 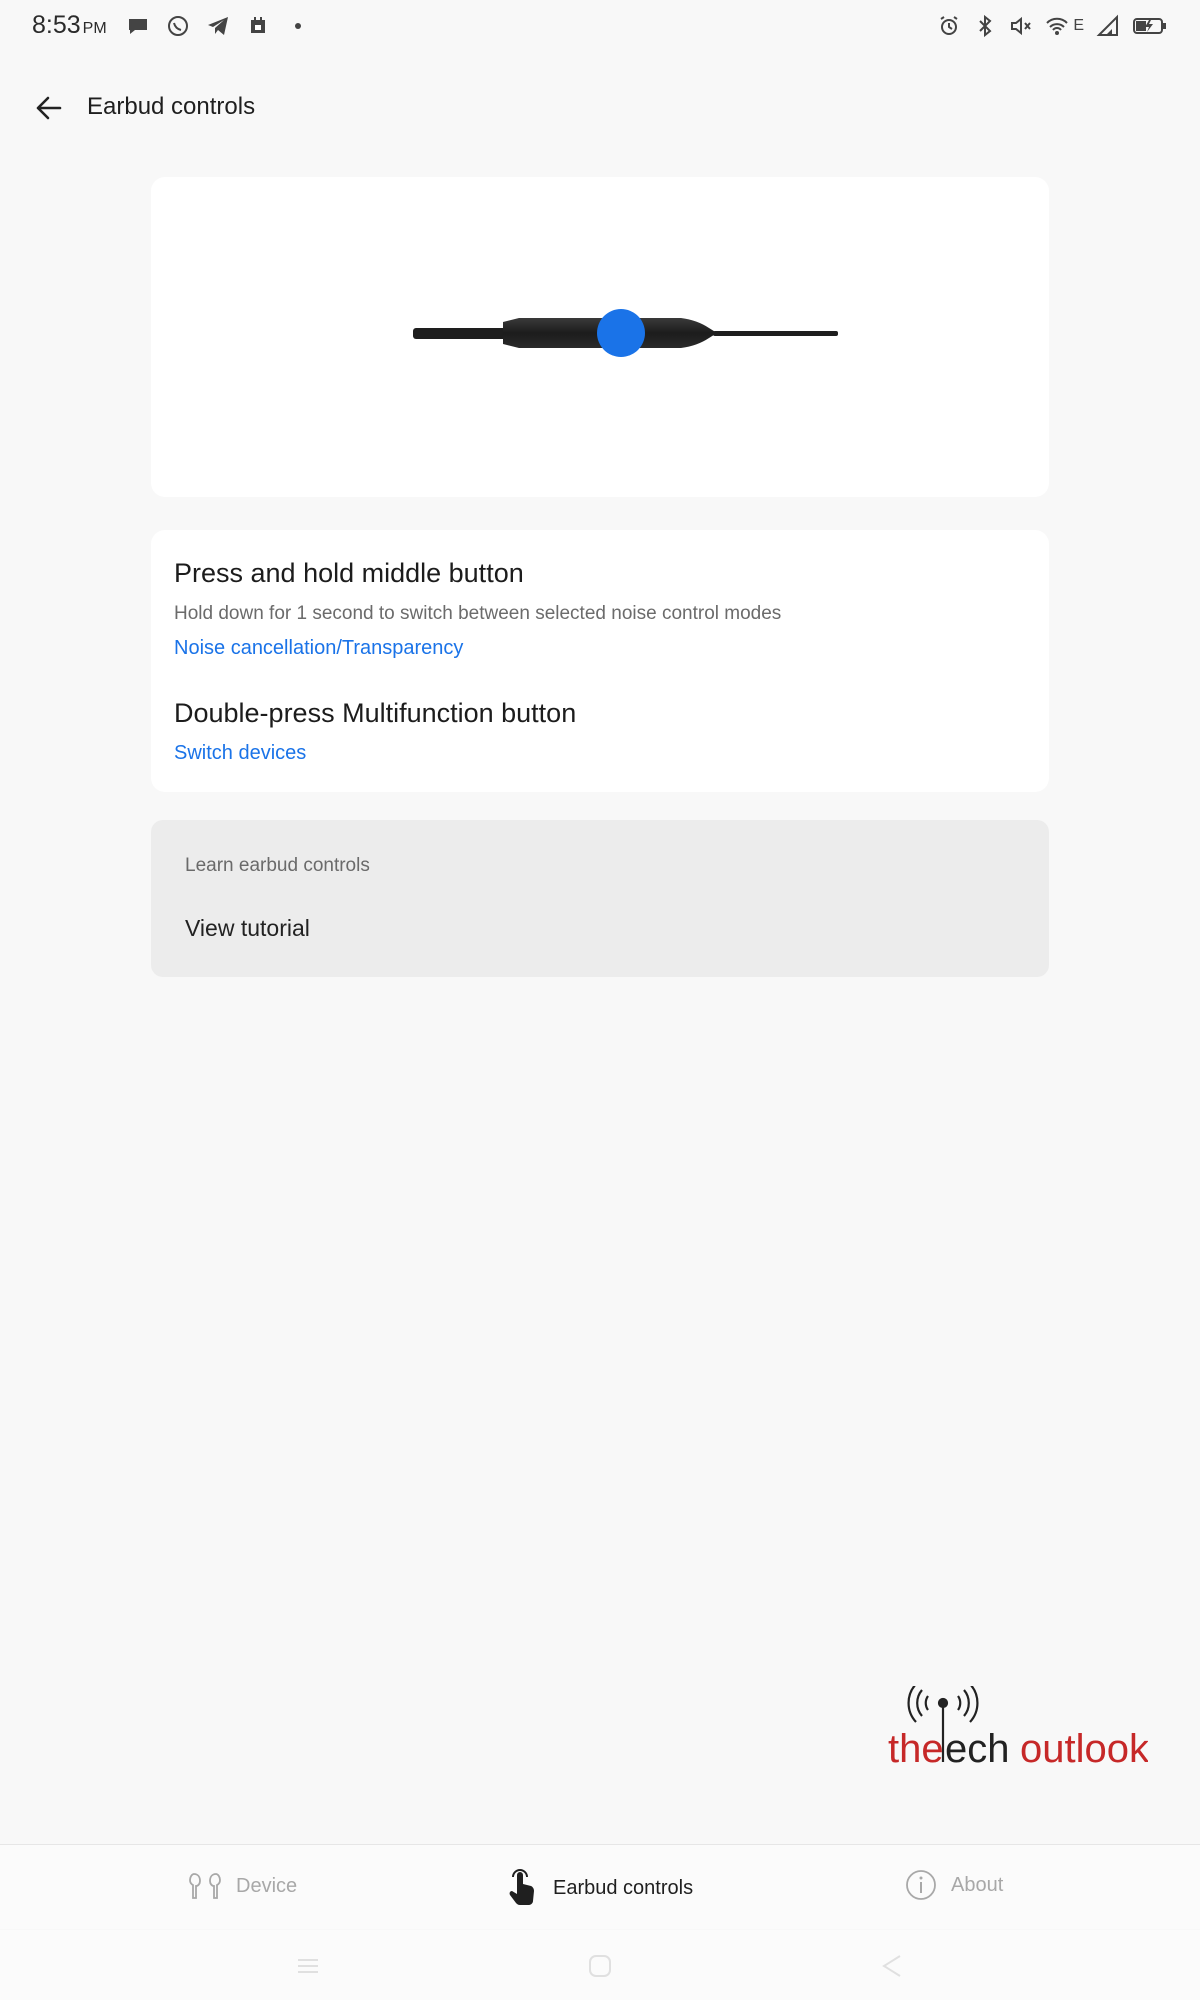 I want to click on techoutlook-watermark-logo: the ech outlook, so click(x=1019, y=1729).